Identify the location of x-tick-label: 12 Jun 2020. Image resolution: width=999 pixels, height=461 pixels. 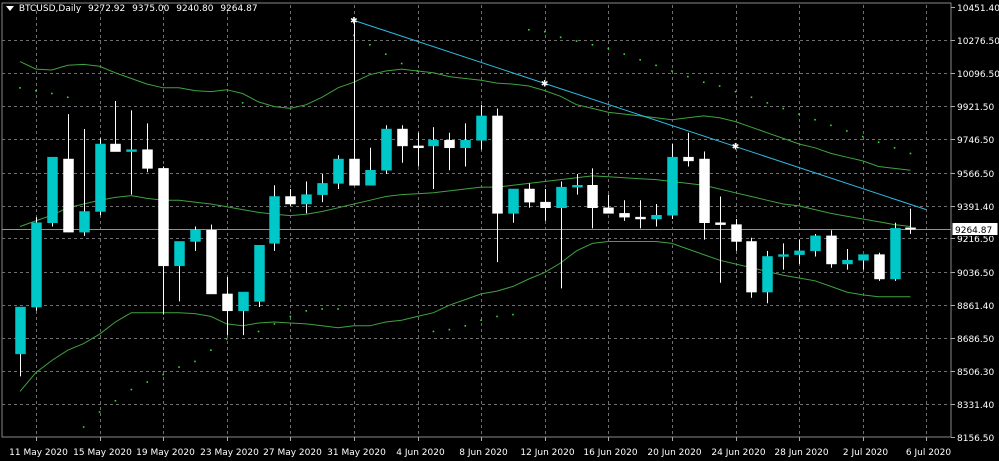
(547, 453).